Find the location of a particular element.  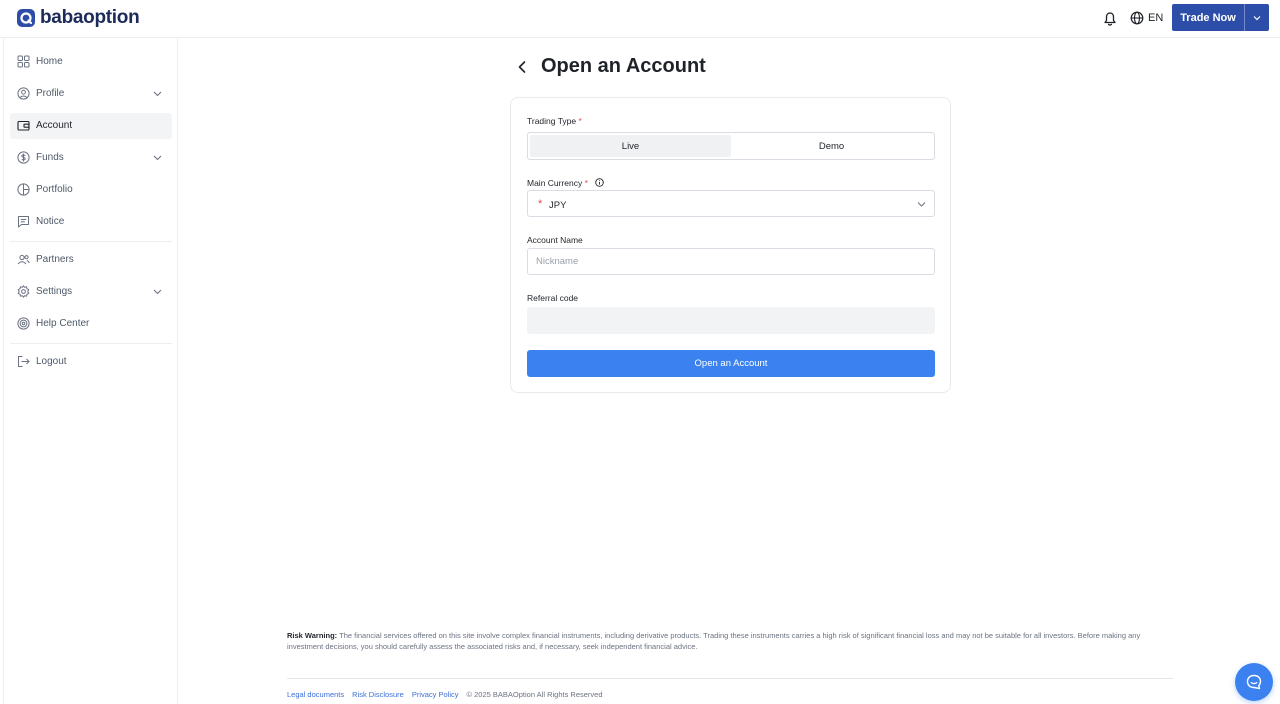

sidebar-item-home: Home is located at coordinates (91, 62).